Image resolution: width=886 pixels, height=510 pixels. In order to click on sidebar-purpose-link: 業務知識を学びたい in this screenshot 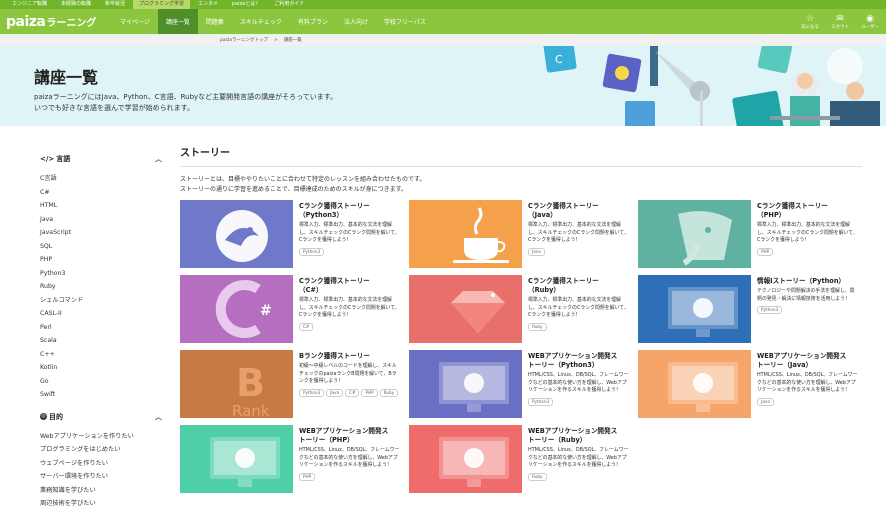, I will do `click(110, 491)`.